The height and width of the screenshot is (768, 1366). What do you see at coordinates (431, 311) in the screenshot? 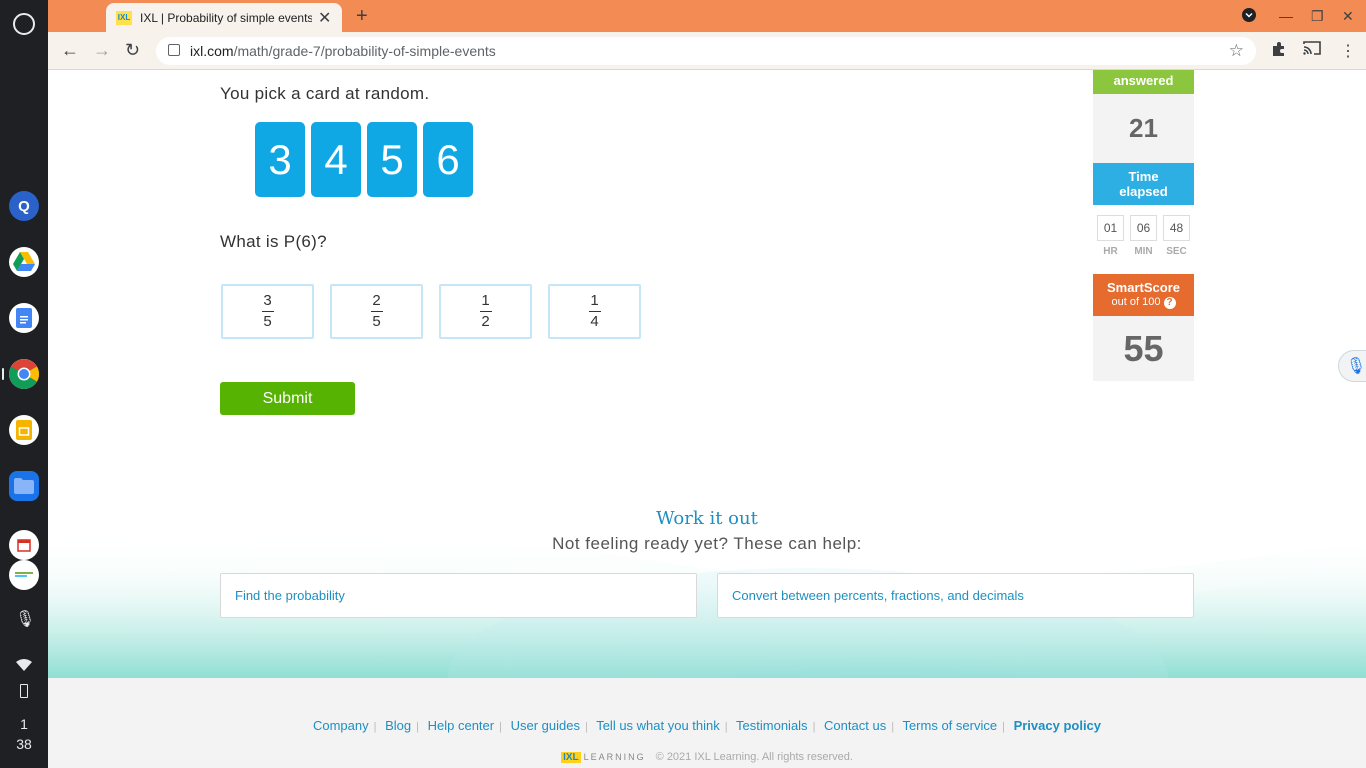
I see `answer-choices: 35 25 12 14` at bounding box center [431, 311].